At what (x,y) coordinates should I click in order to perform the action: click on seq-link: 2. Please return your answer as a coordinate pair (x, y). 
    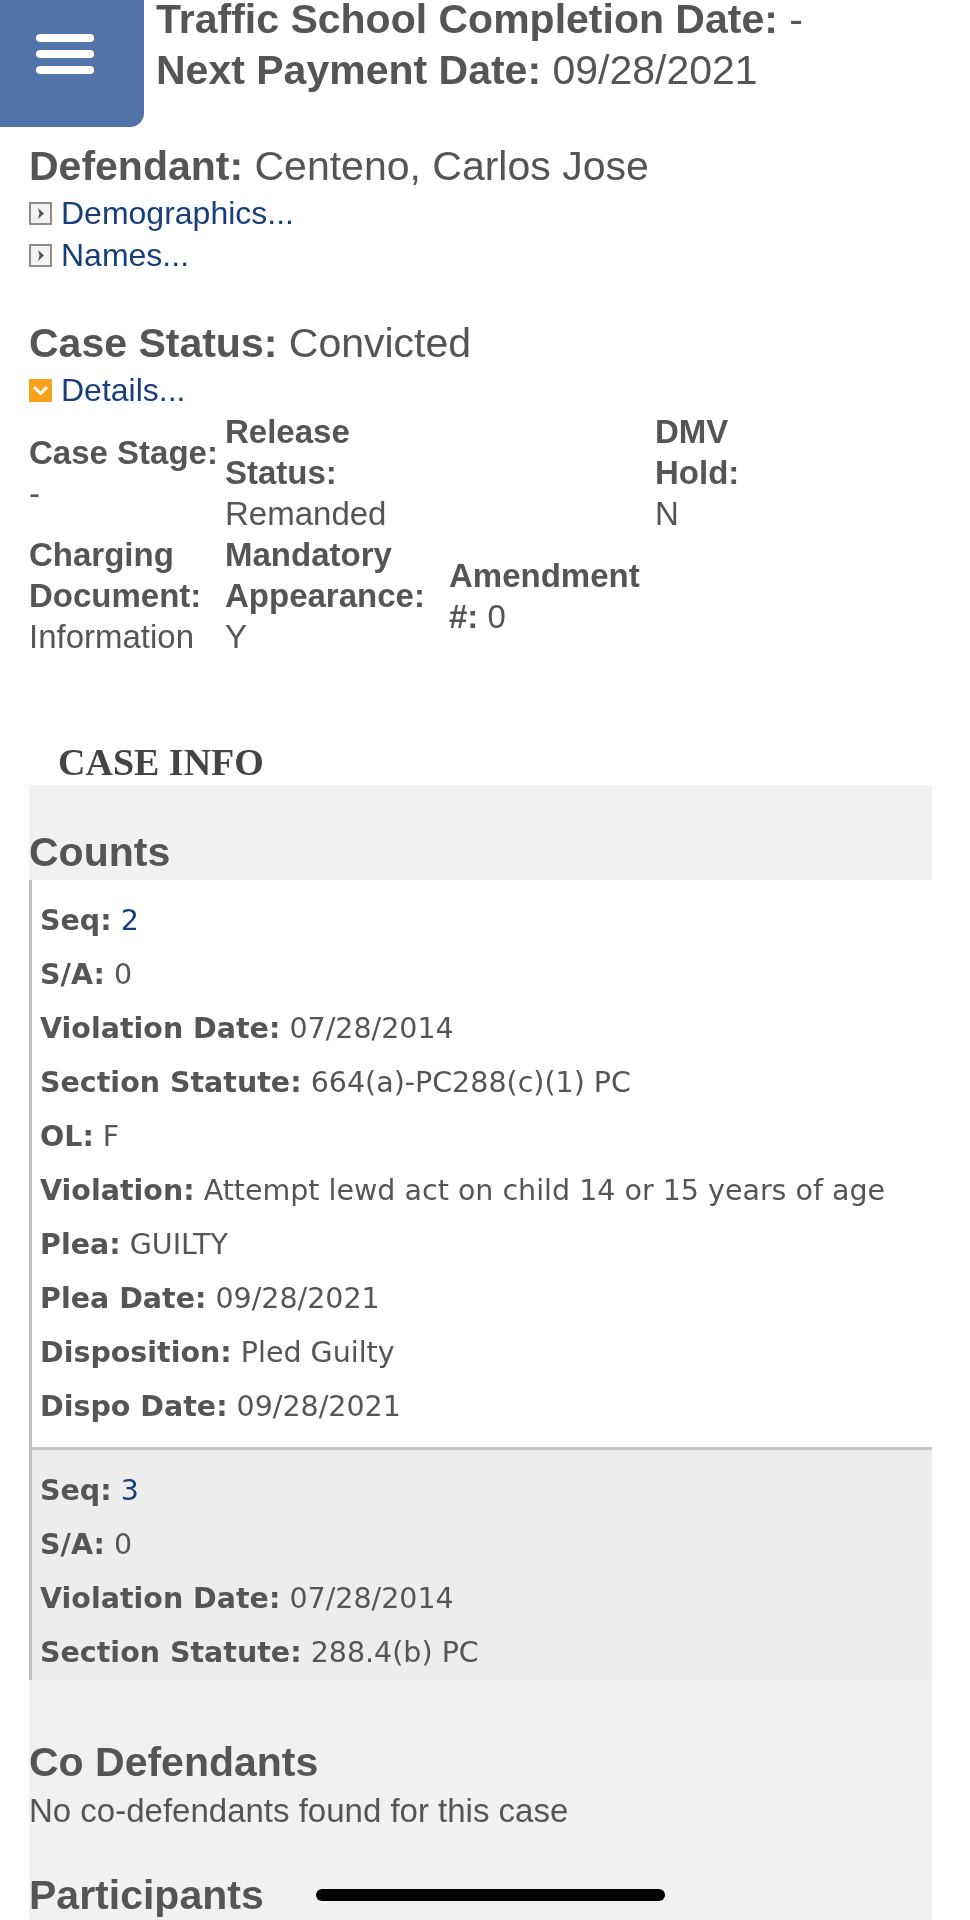
    Looking at the image, I should click on (129, 920).